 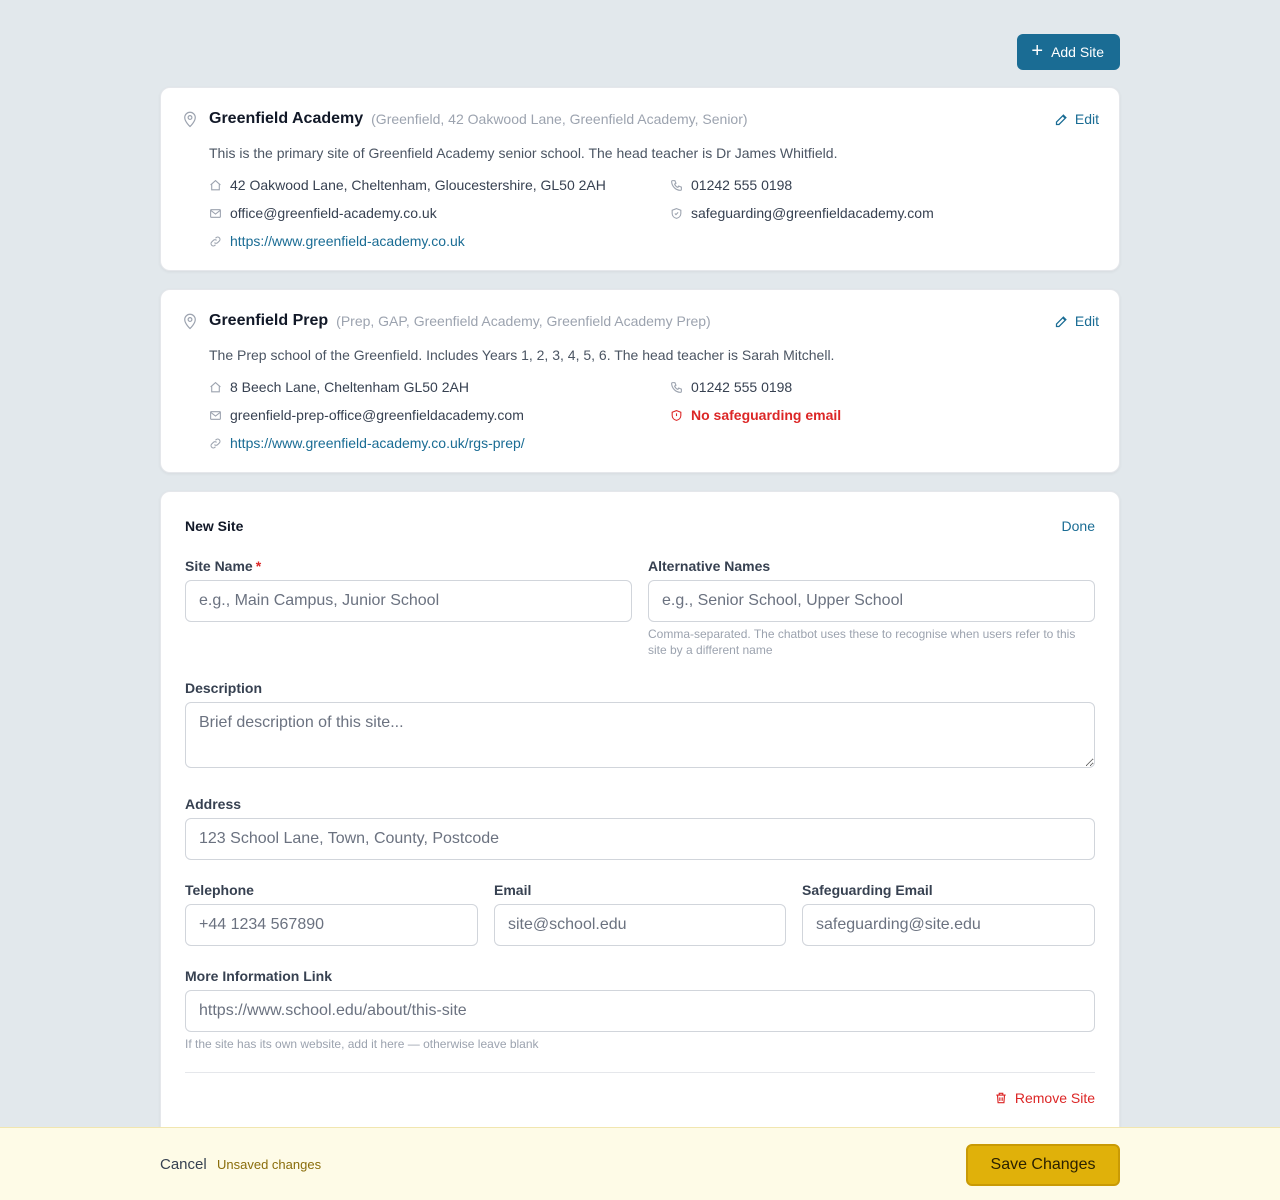 What do you see at coordinates (709, 566) in the screenshot?
I see `alt-names-label: Alternative Names` at bounding box center [709, 566].